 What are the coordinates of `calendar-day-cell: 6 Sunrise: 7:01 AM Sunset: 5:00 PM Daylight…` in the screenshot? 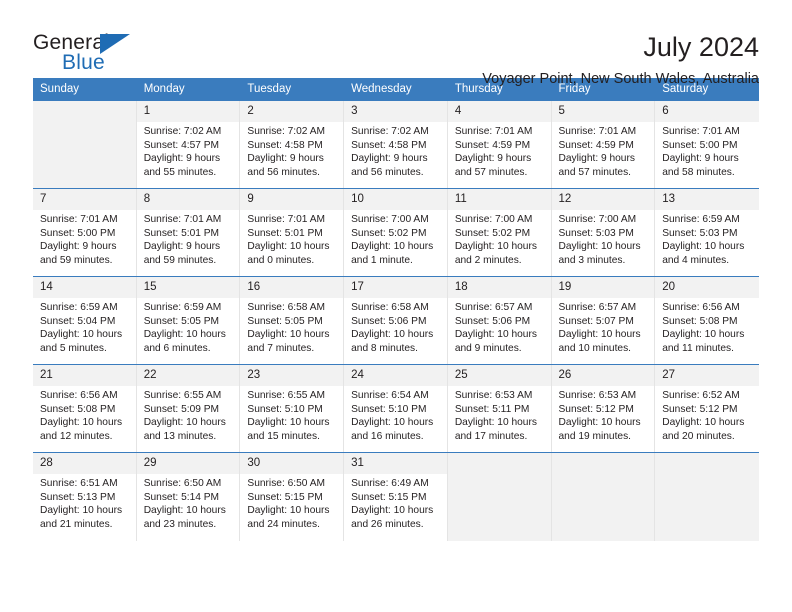 It's located at (707, 144).